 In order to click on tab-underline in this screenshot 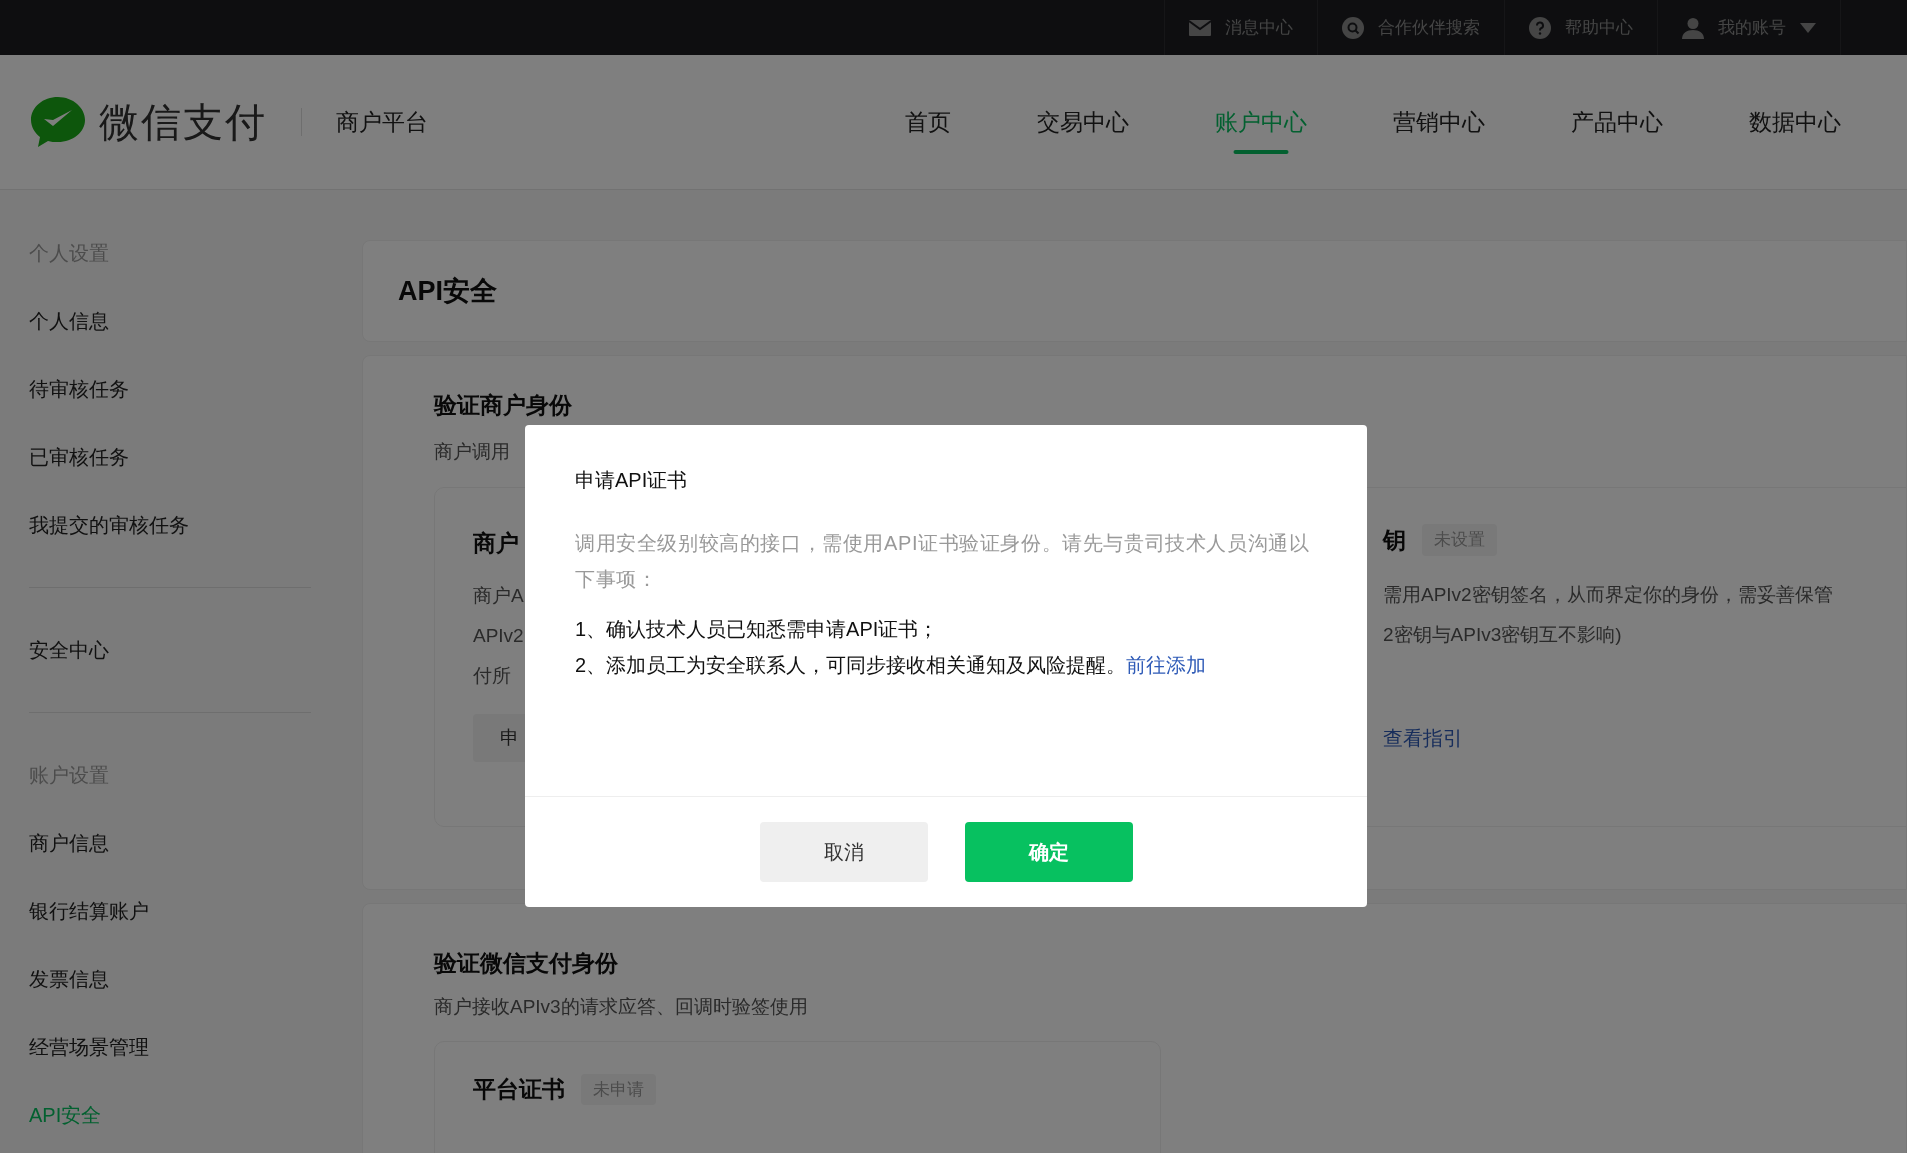, I will do `click(1261, 152)`.